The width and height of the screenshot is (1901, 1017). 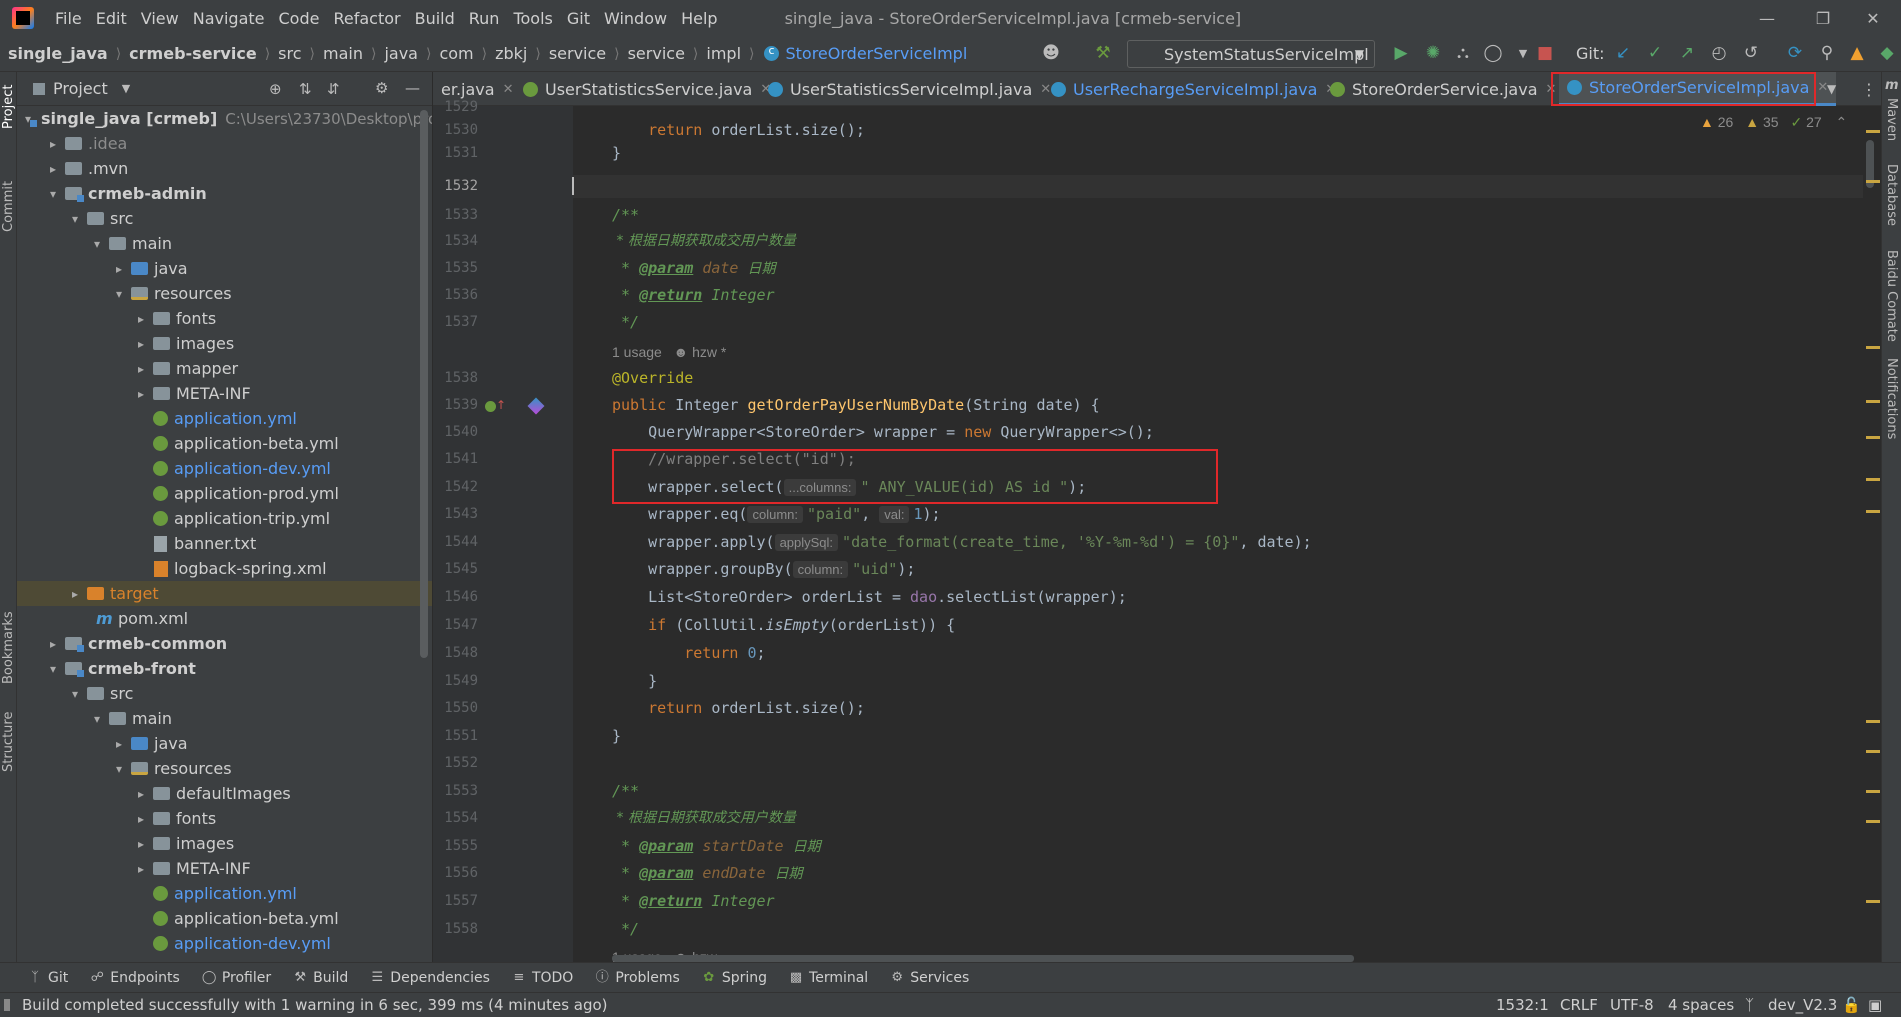 I want to click on tree-item-pom-xml: m pom.xml, so click(x=224, y=618).